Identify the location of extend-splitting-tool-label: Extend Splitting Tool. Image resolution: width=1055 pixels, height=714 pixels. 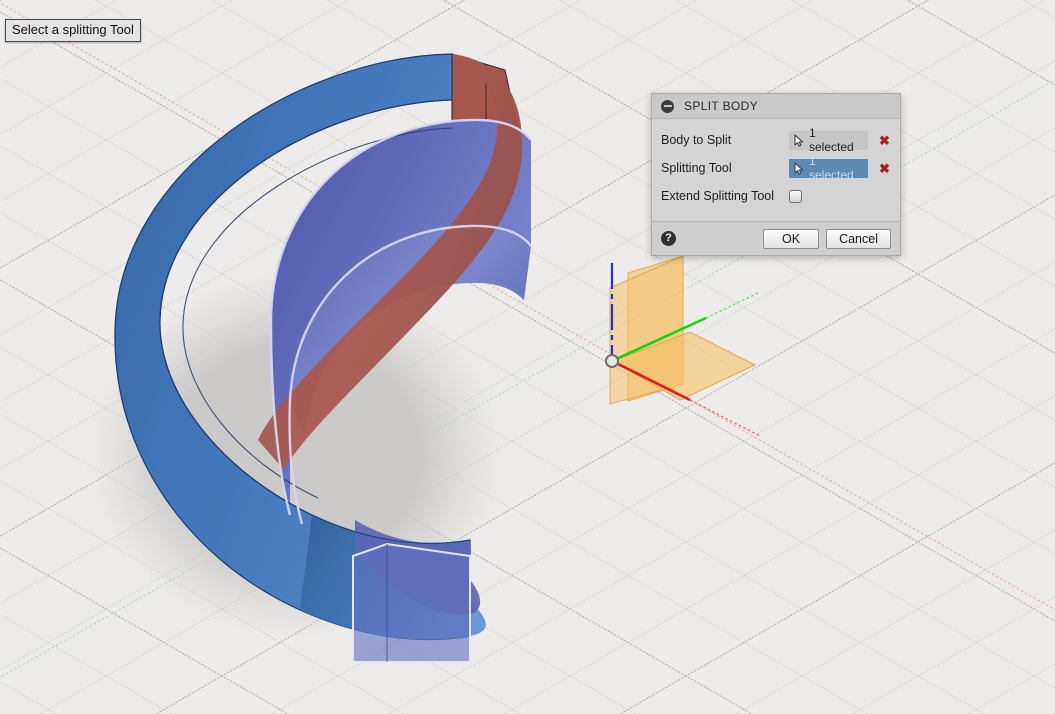
(718, 196).